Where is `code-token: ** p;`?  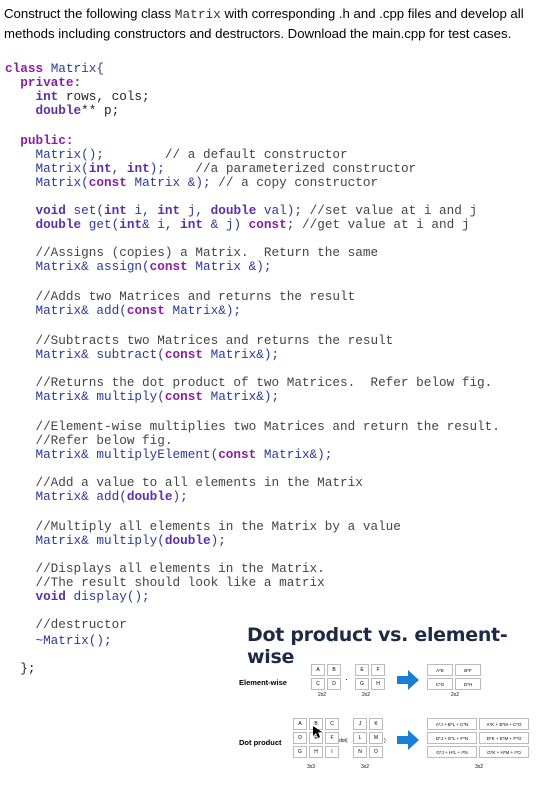 code-token: ** p; is located at coordinates (100, 110).